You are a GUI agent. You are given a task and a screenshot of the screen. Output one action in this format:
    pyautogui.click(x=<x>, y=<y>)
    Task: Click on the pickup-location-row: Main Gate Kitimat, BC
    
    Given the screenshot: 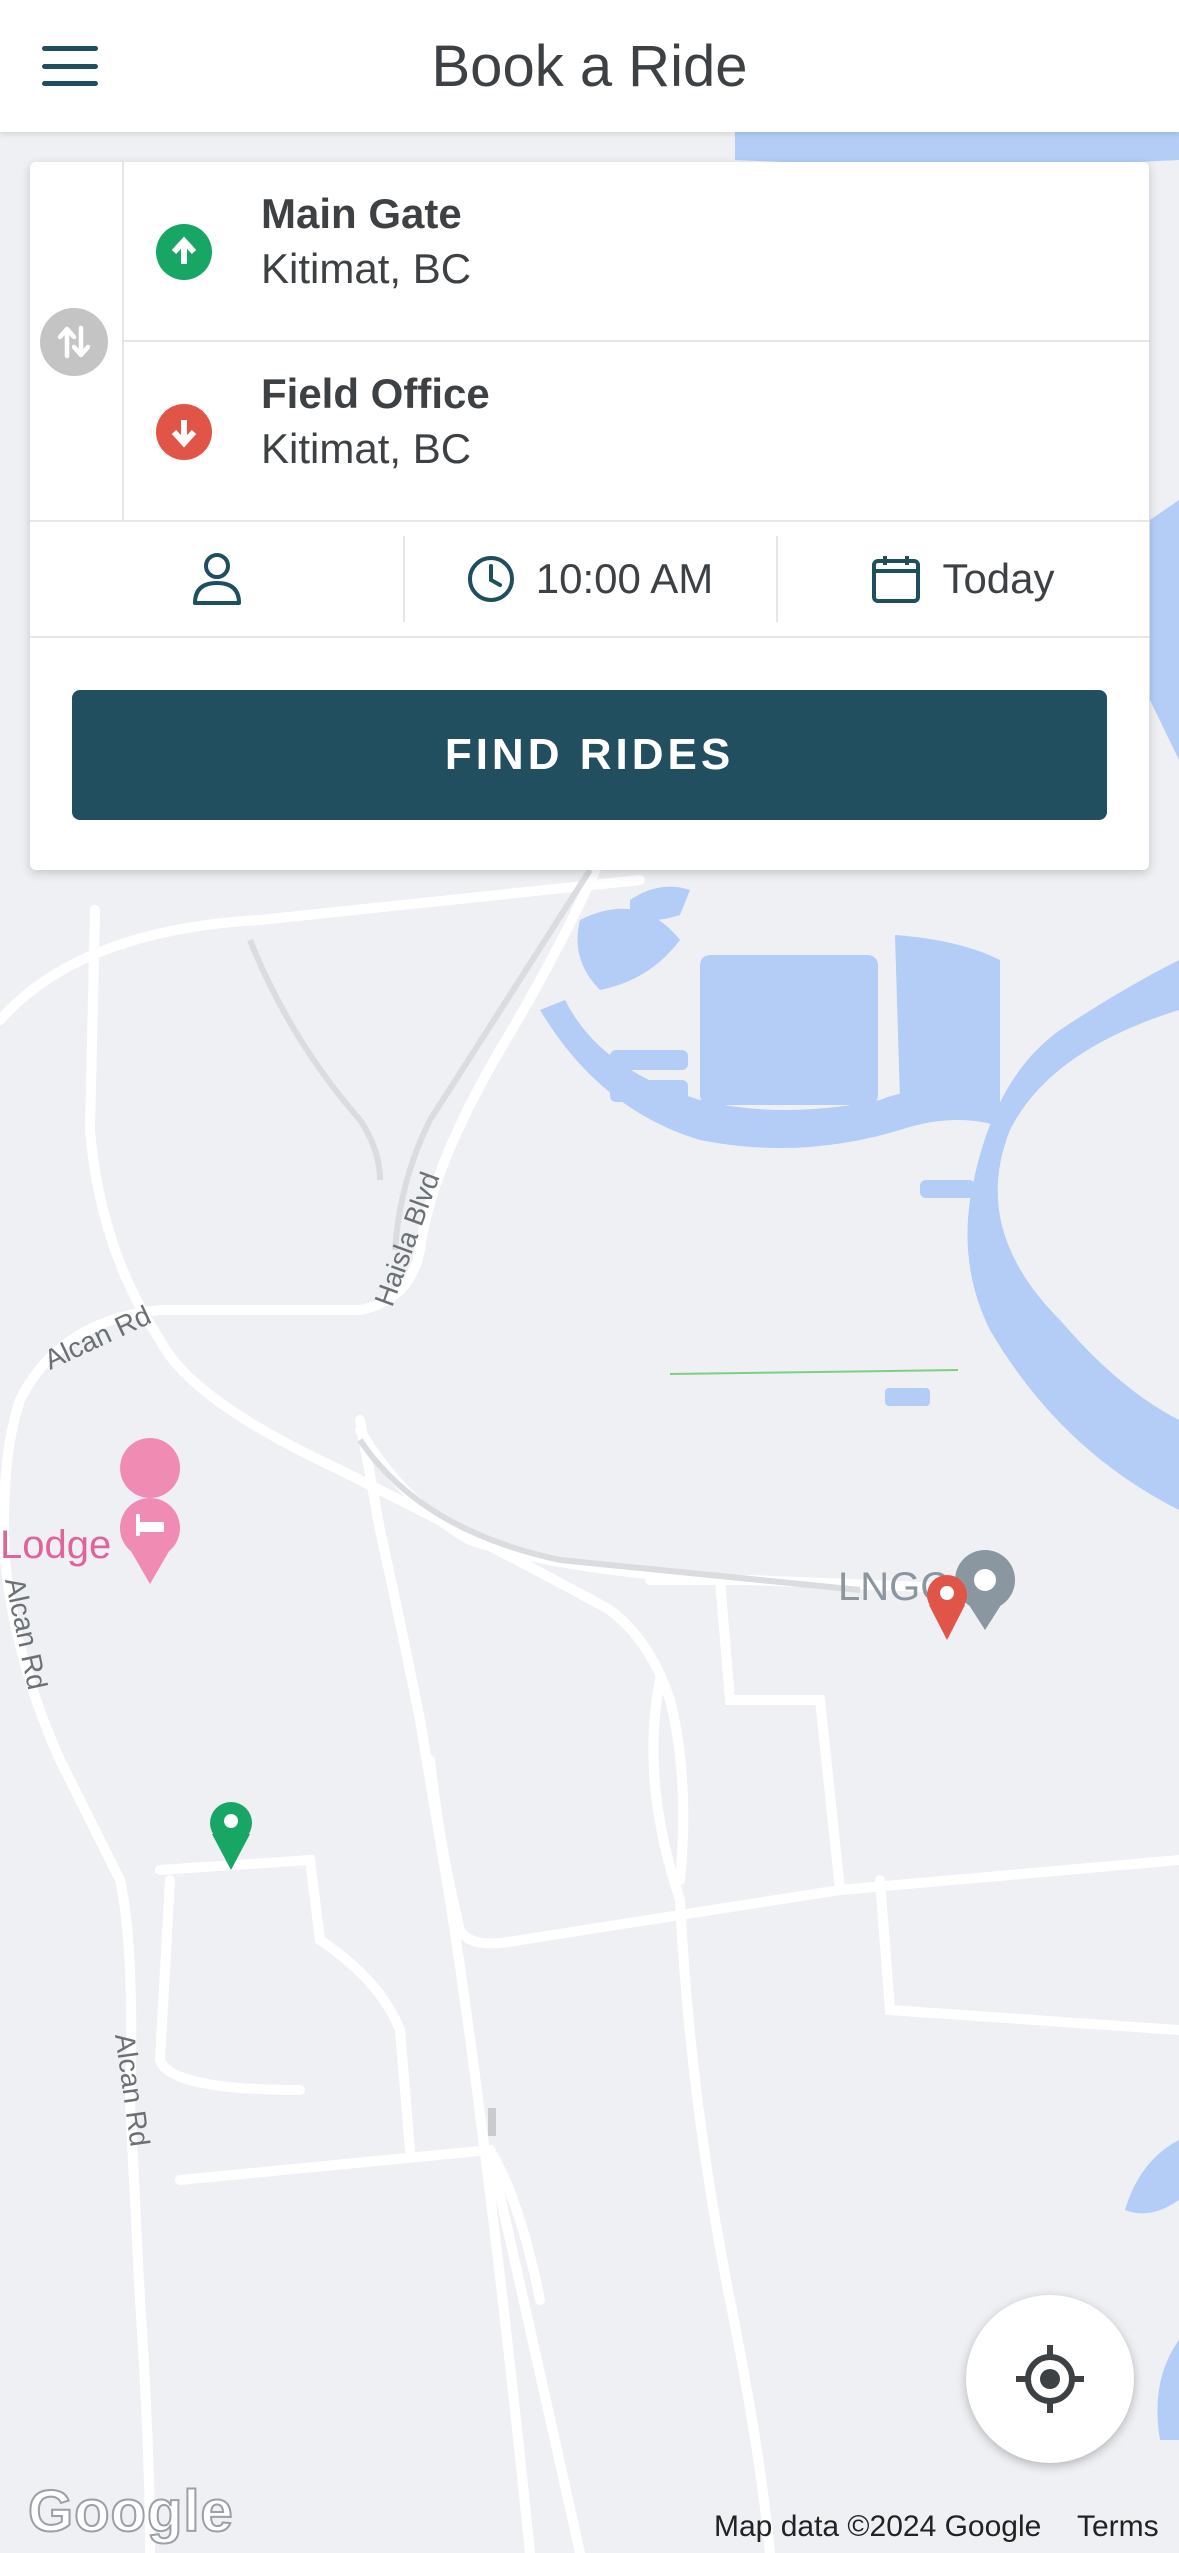 What is the action you would take?
    pyautogui.click(x=636, y=252)
    